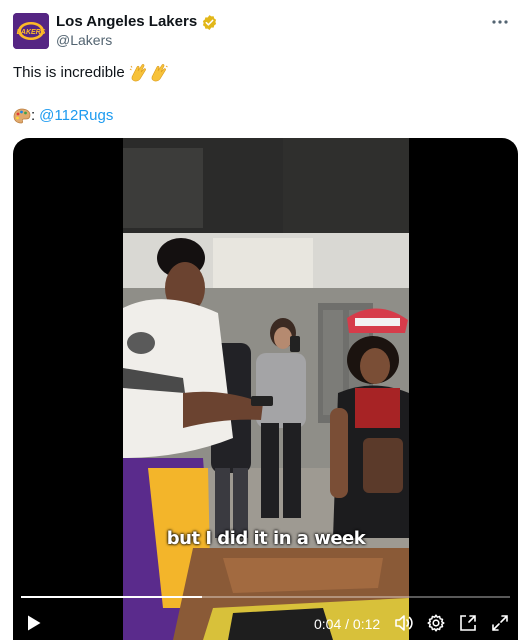 The height and width of the screenshot is (640, 518). What do you see at coordinates (404, 623) in the screenshot?
I see `volume-icon` at bounding box center [404, 623].